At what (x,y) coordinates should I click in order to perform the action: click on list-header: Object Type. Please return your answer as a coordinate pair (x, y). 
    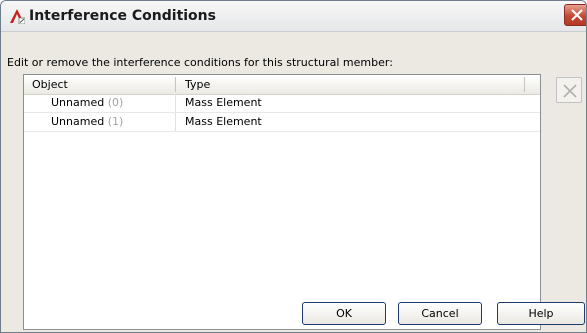
    Looking at the image, I should click on (282, 85).